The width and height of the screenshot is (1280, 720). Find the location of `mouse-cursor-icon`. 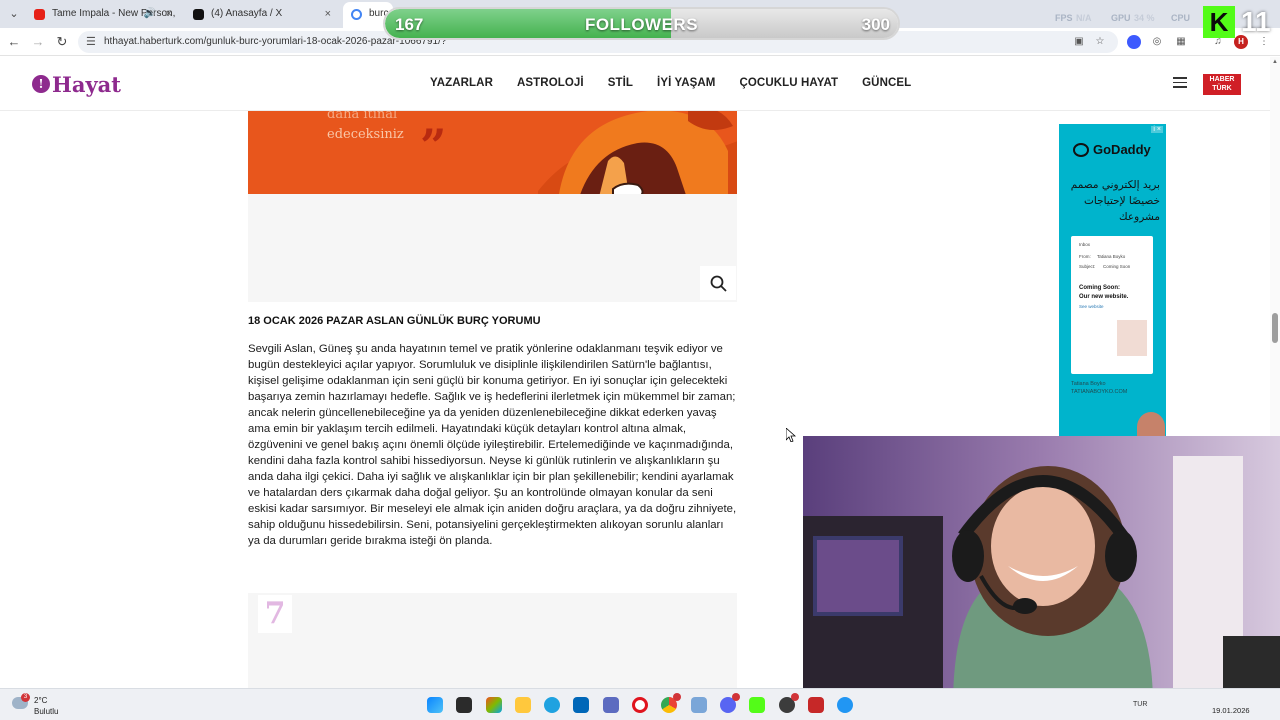

mouse-cursor-icon is located at coordinates (791, 435).